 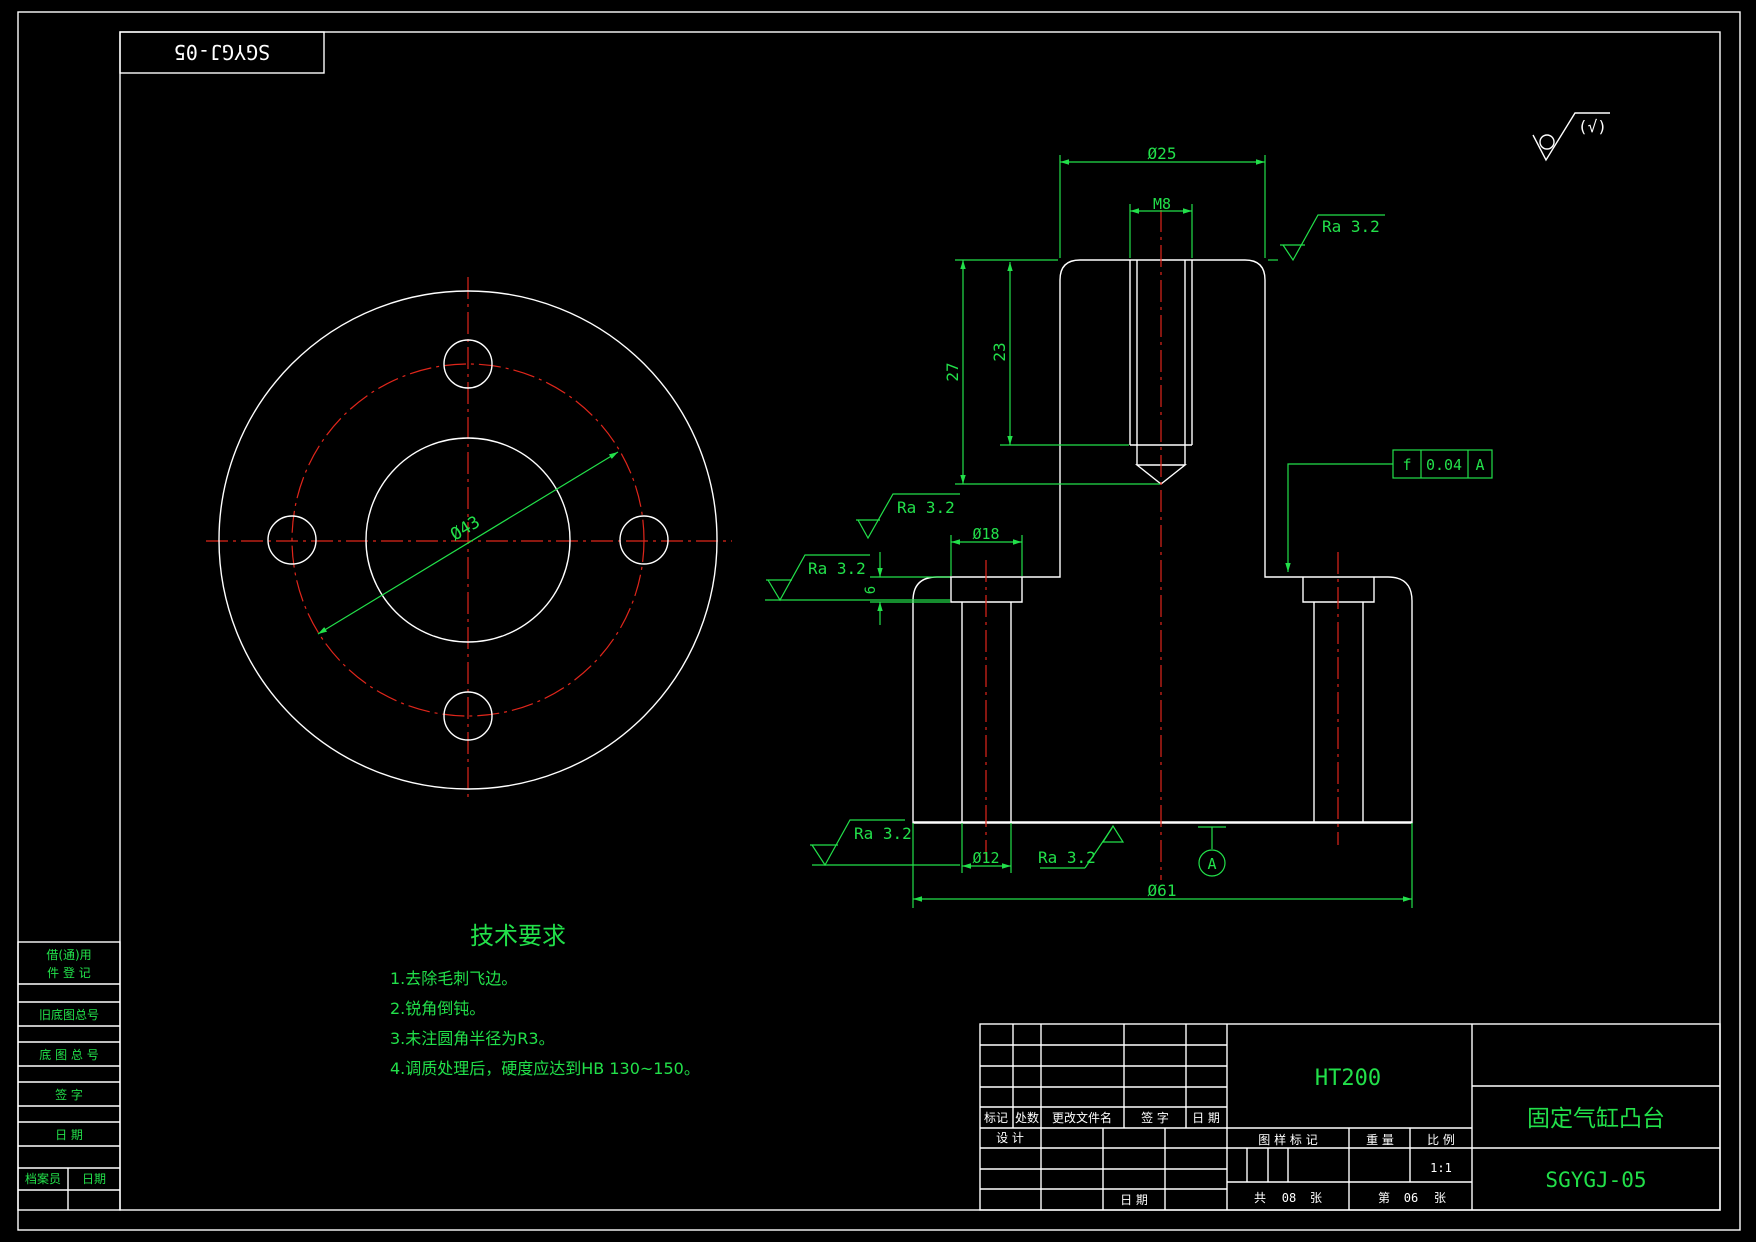 I want to click on roughness-top-label: Ra 3.2, so click(x=1351, y=226).